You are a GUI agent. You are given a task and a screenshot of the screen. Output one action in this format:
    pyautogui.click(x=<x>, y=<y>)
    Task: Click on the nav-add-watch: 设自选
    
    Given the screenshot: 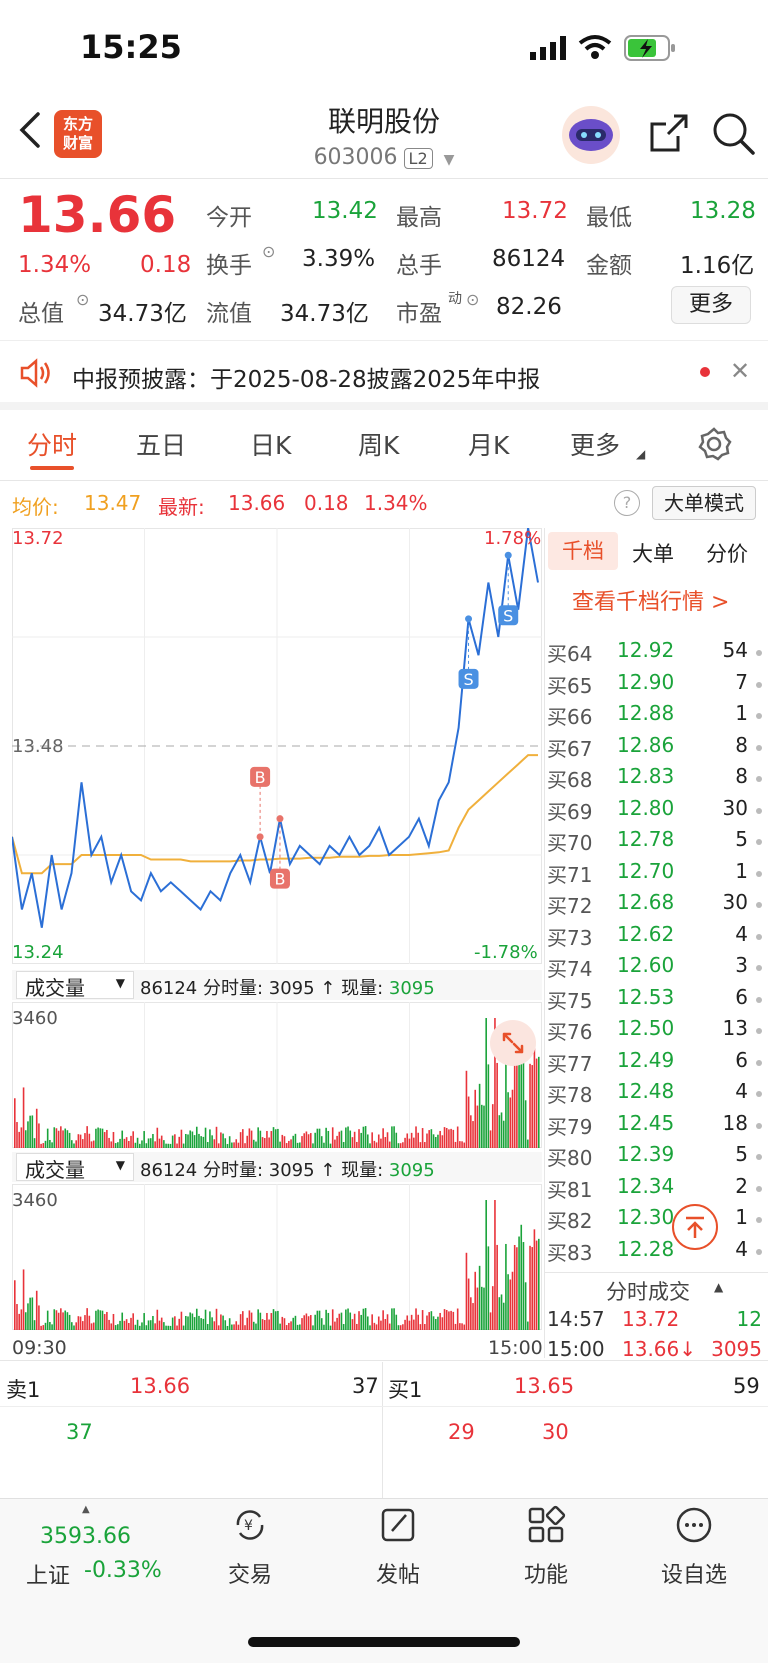 What is the action you would take?
    pyautogui.click(x=694, y=1547)
    